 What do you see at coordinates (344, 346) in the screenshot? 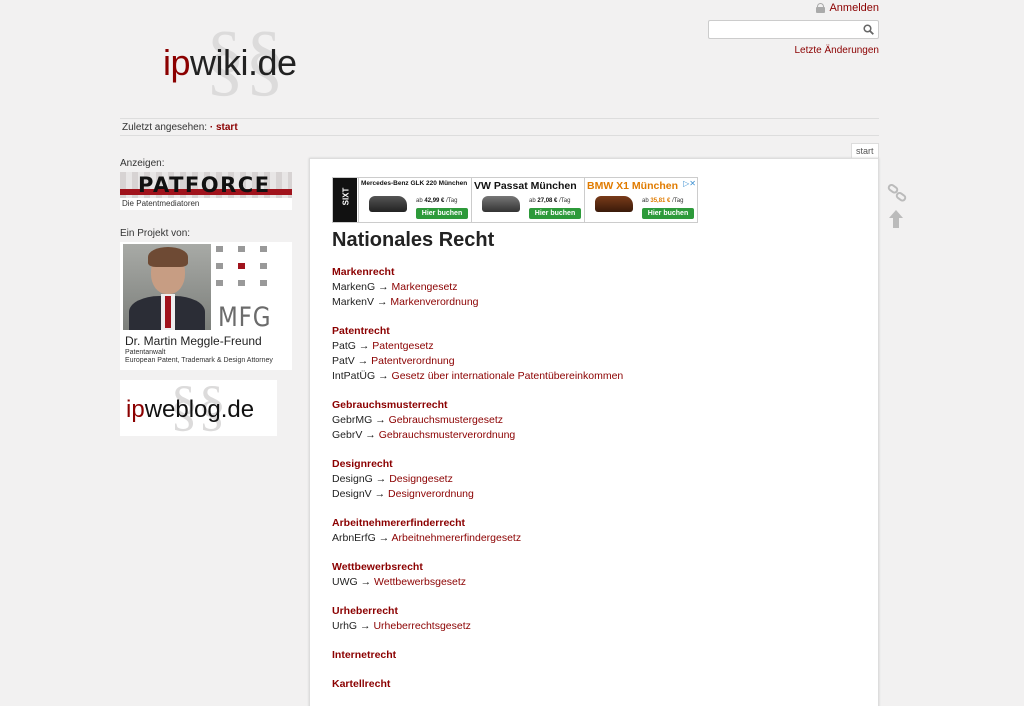
I see `law-abbreviation: PatG` at bounding box center [344, 346].